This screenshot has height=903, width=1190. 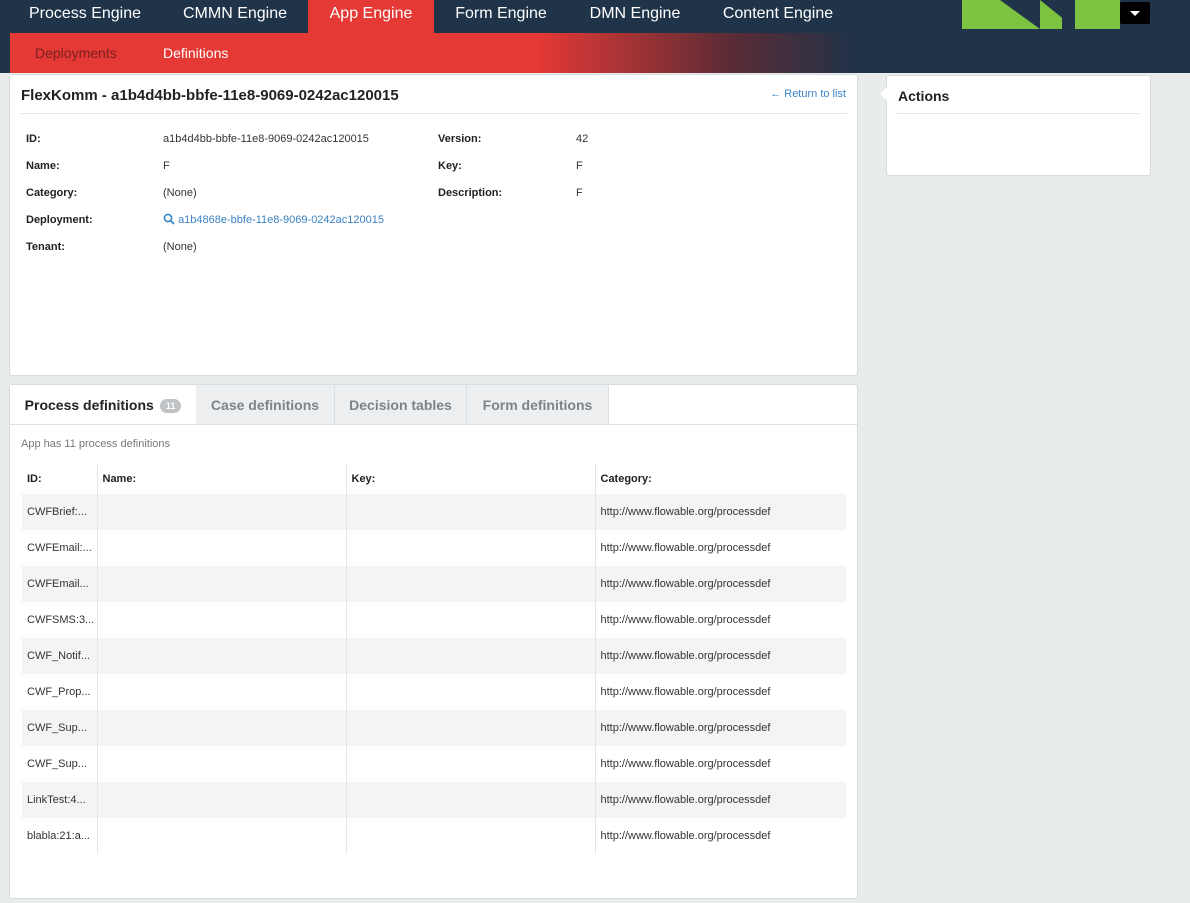 I want to click on deployment-link: a1b4868e-bbfe-11e8-9069-0242ac120015, so click(x=273, y=219).